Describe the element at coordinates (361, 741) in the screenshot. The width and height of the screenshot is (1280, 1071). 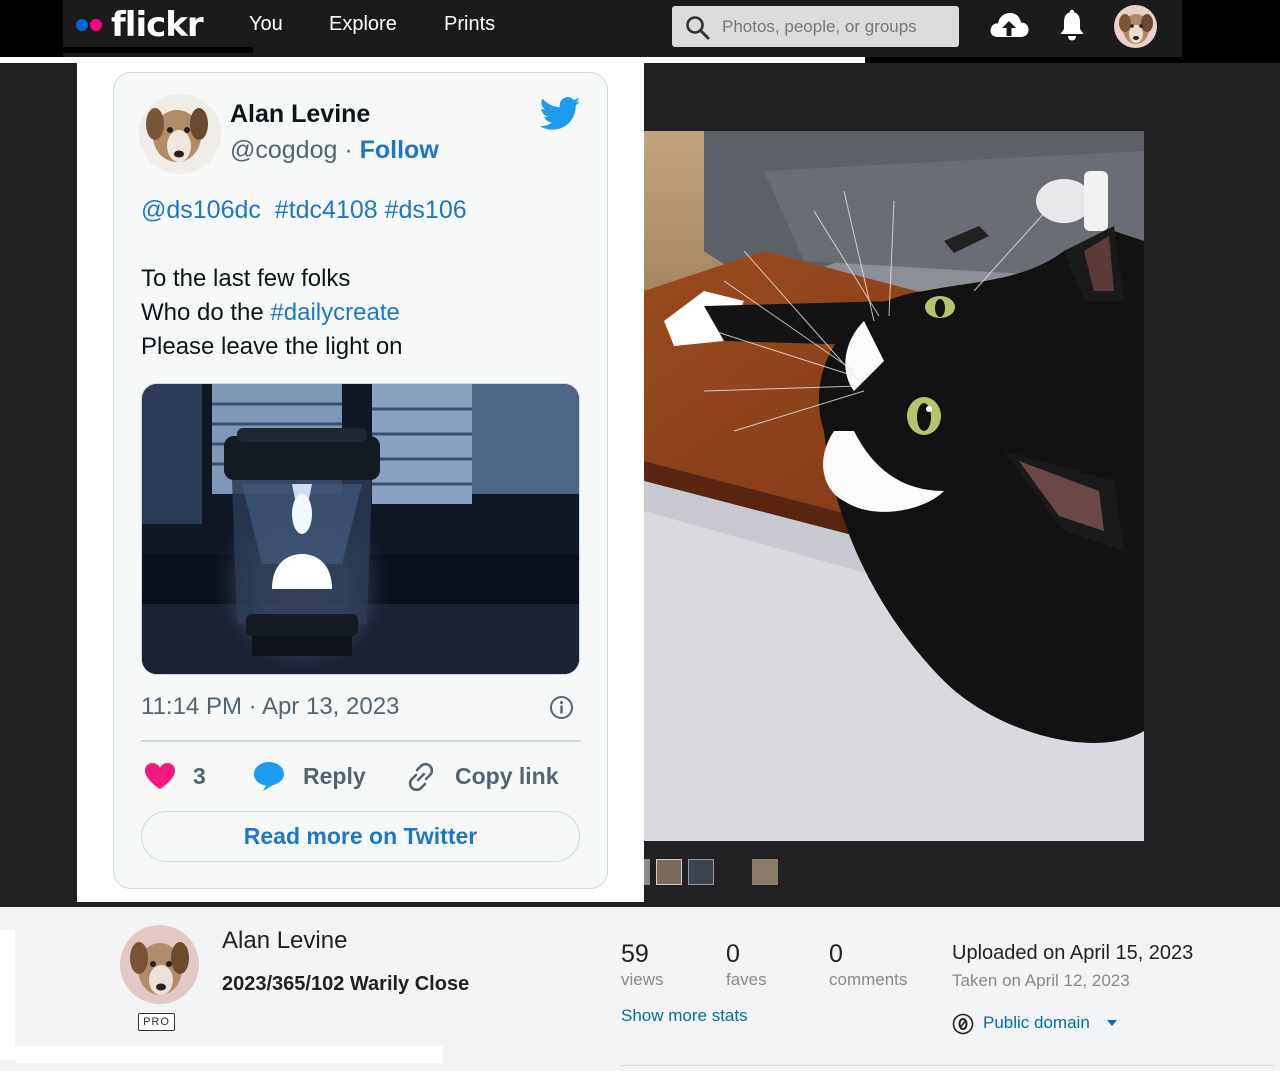
I see `tweet-divider` at that location.